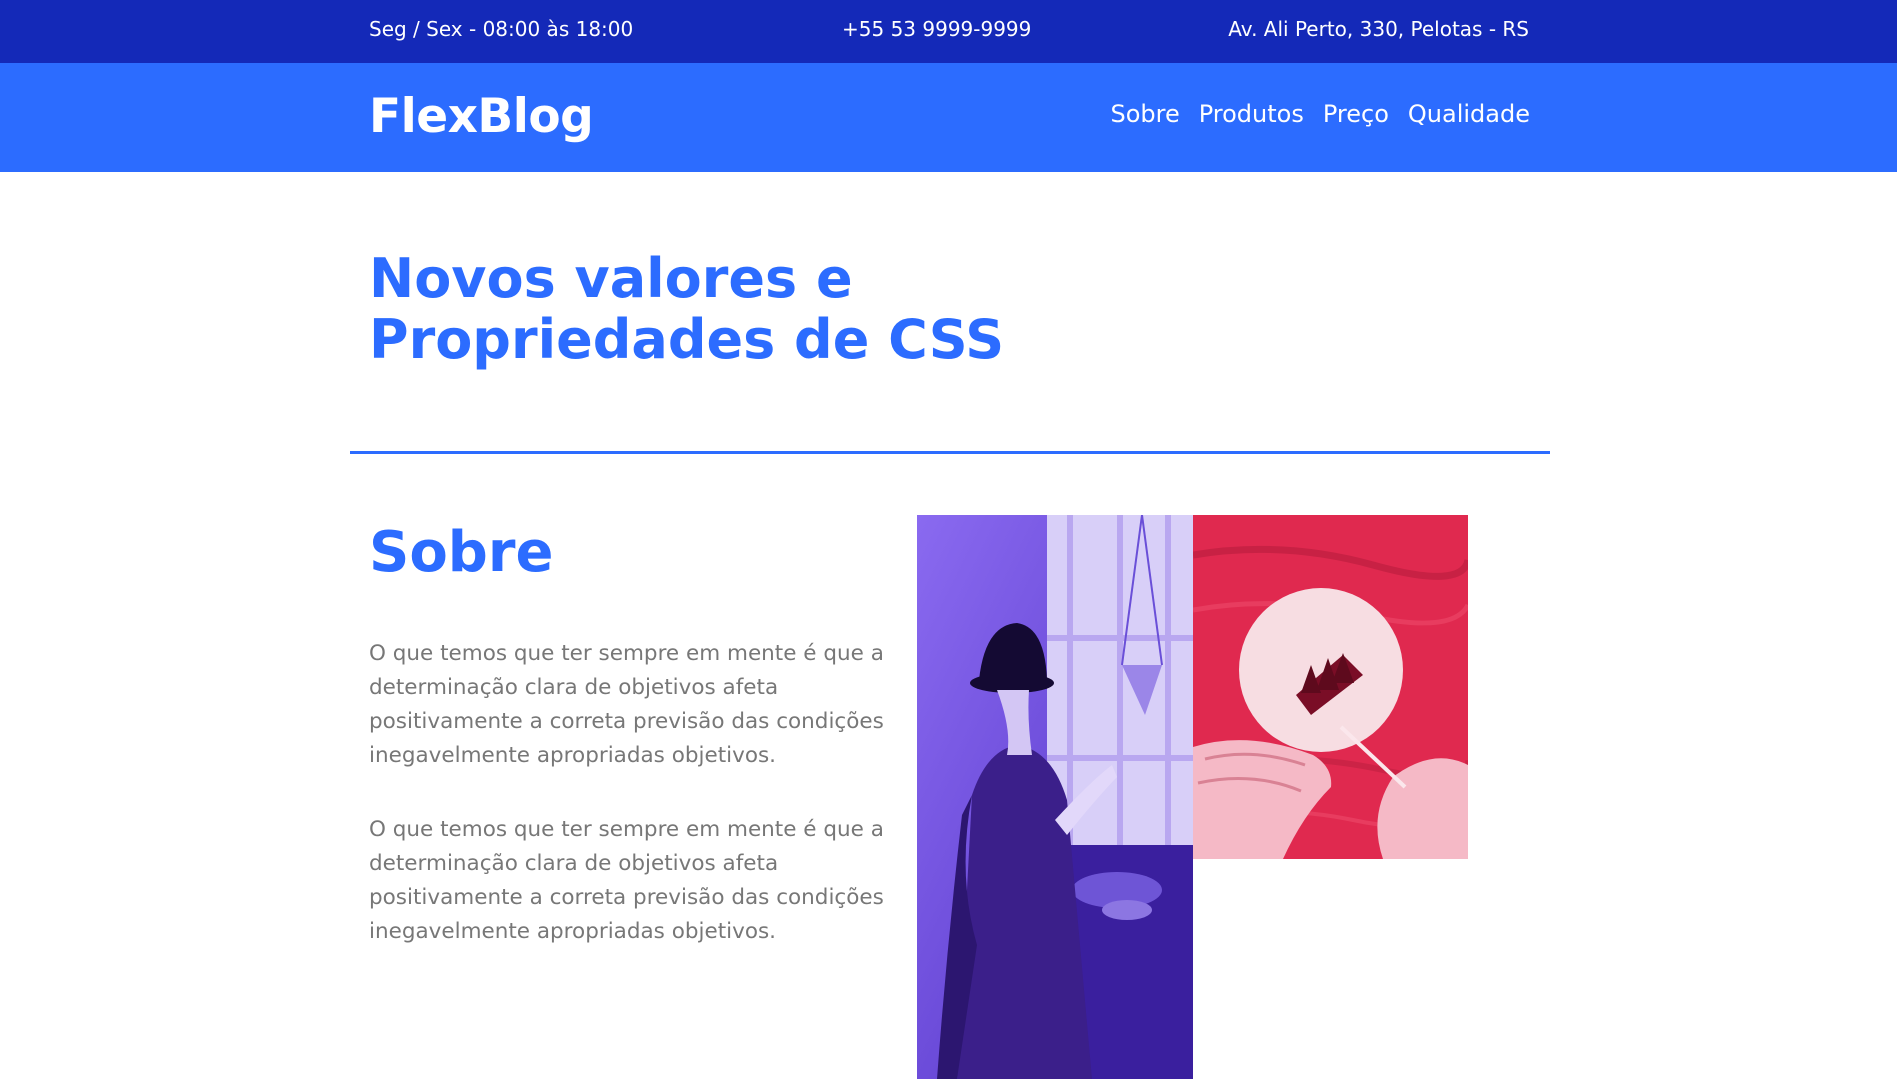  I want to click on nav-link-preco: Preço, so click(1356, 114).